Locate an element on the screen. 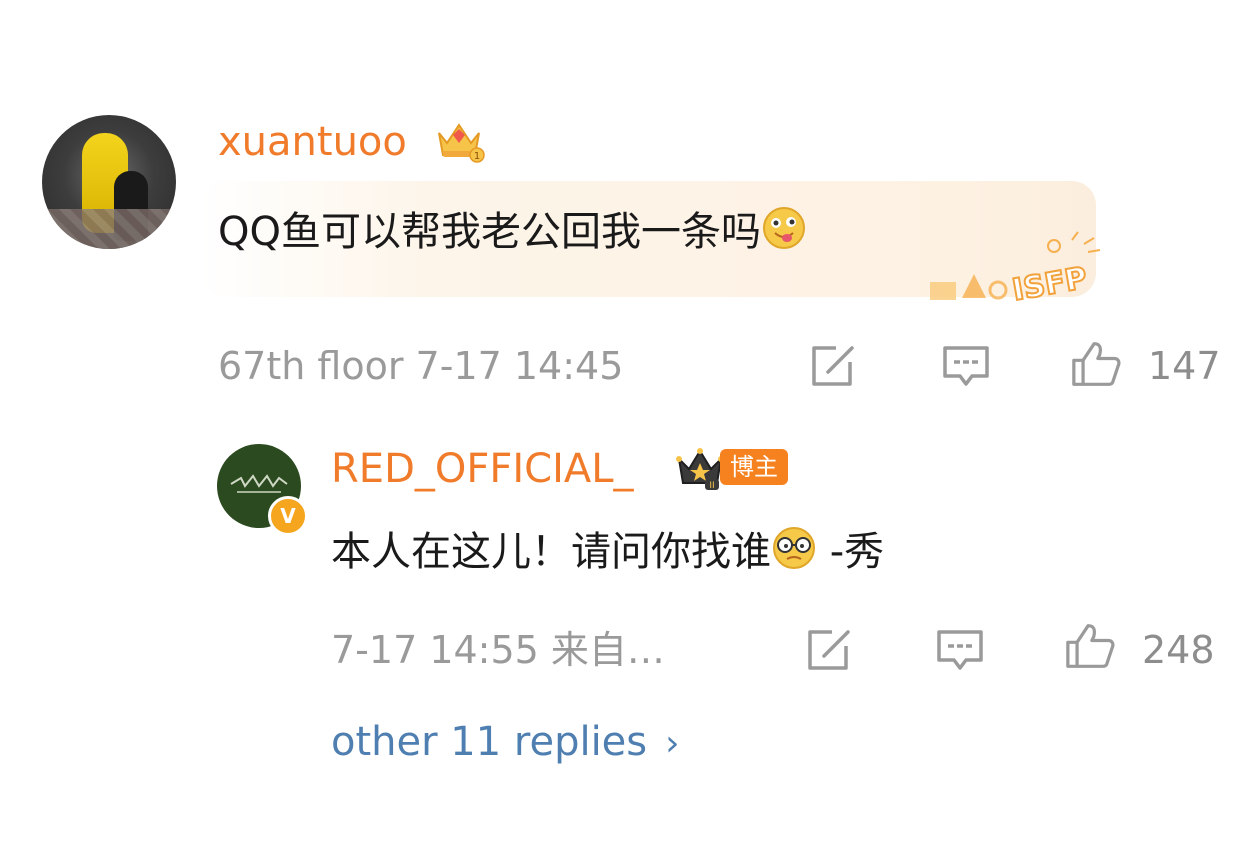 Image resolution: width=1260 pixels, height=844 pixels. glasses-face-emoji-icon is located at coordinates (794, 548).